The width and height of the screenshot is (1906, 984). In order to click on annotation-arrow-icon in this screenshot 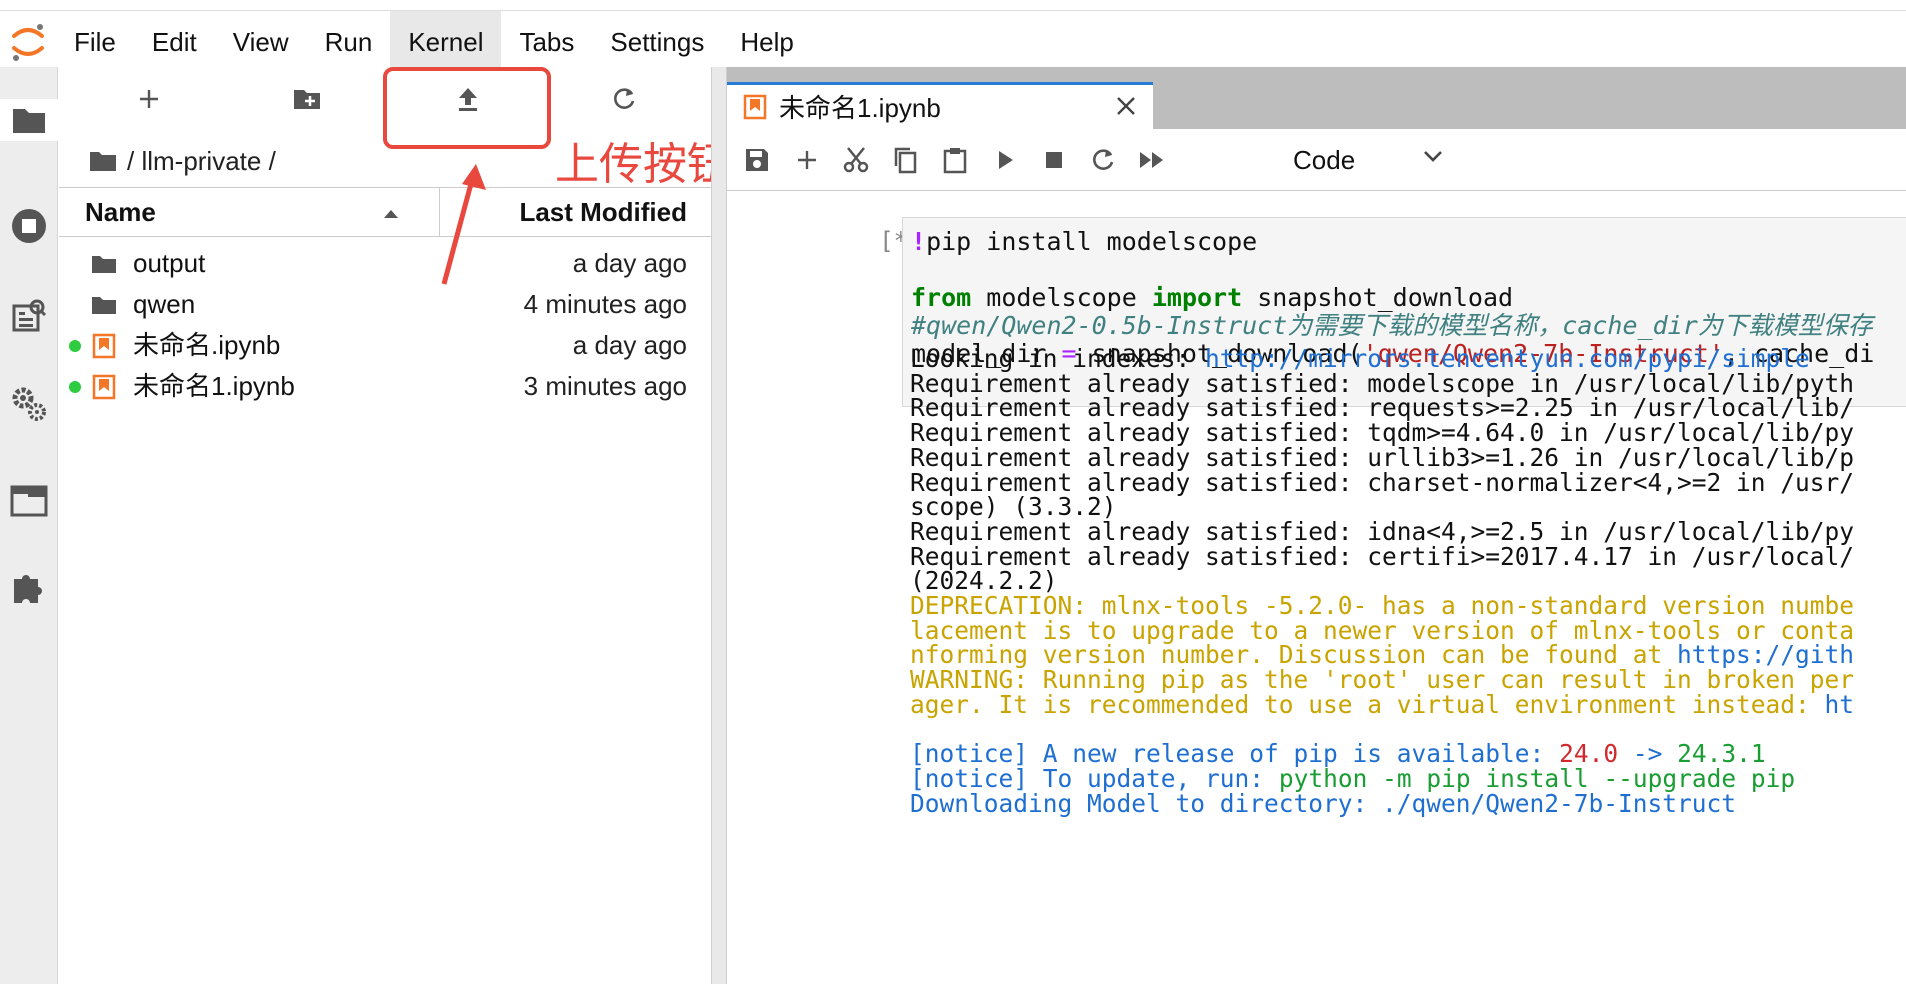, I will do `click(460, 227)`.